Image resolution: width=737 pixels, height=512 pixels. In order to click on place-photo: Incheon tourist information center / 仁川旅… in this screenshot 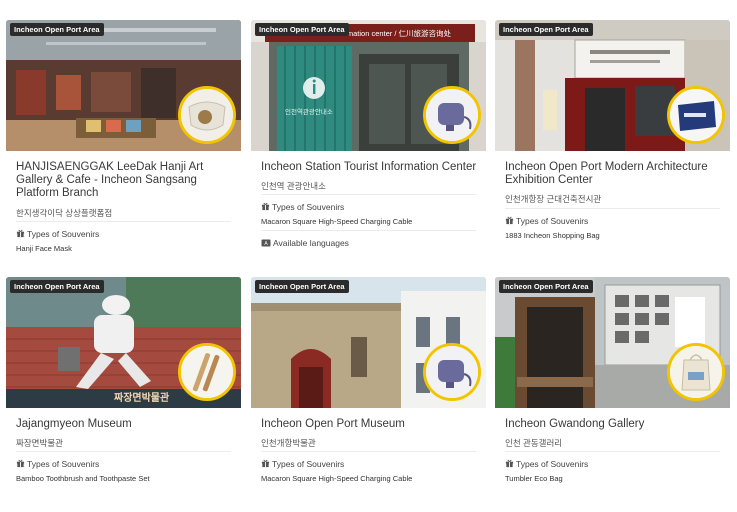, I will do `click(368, 85)`.